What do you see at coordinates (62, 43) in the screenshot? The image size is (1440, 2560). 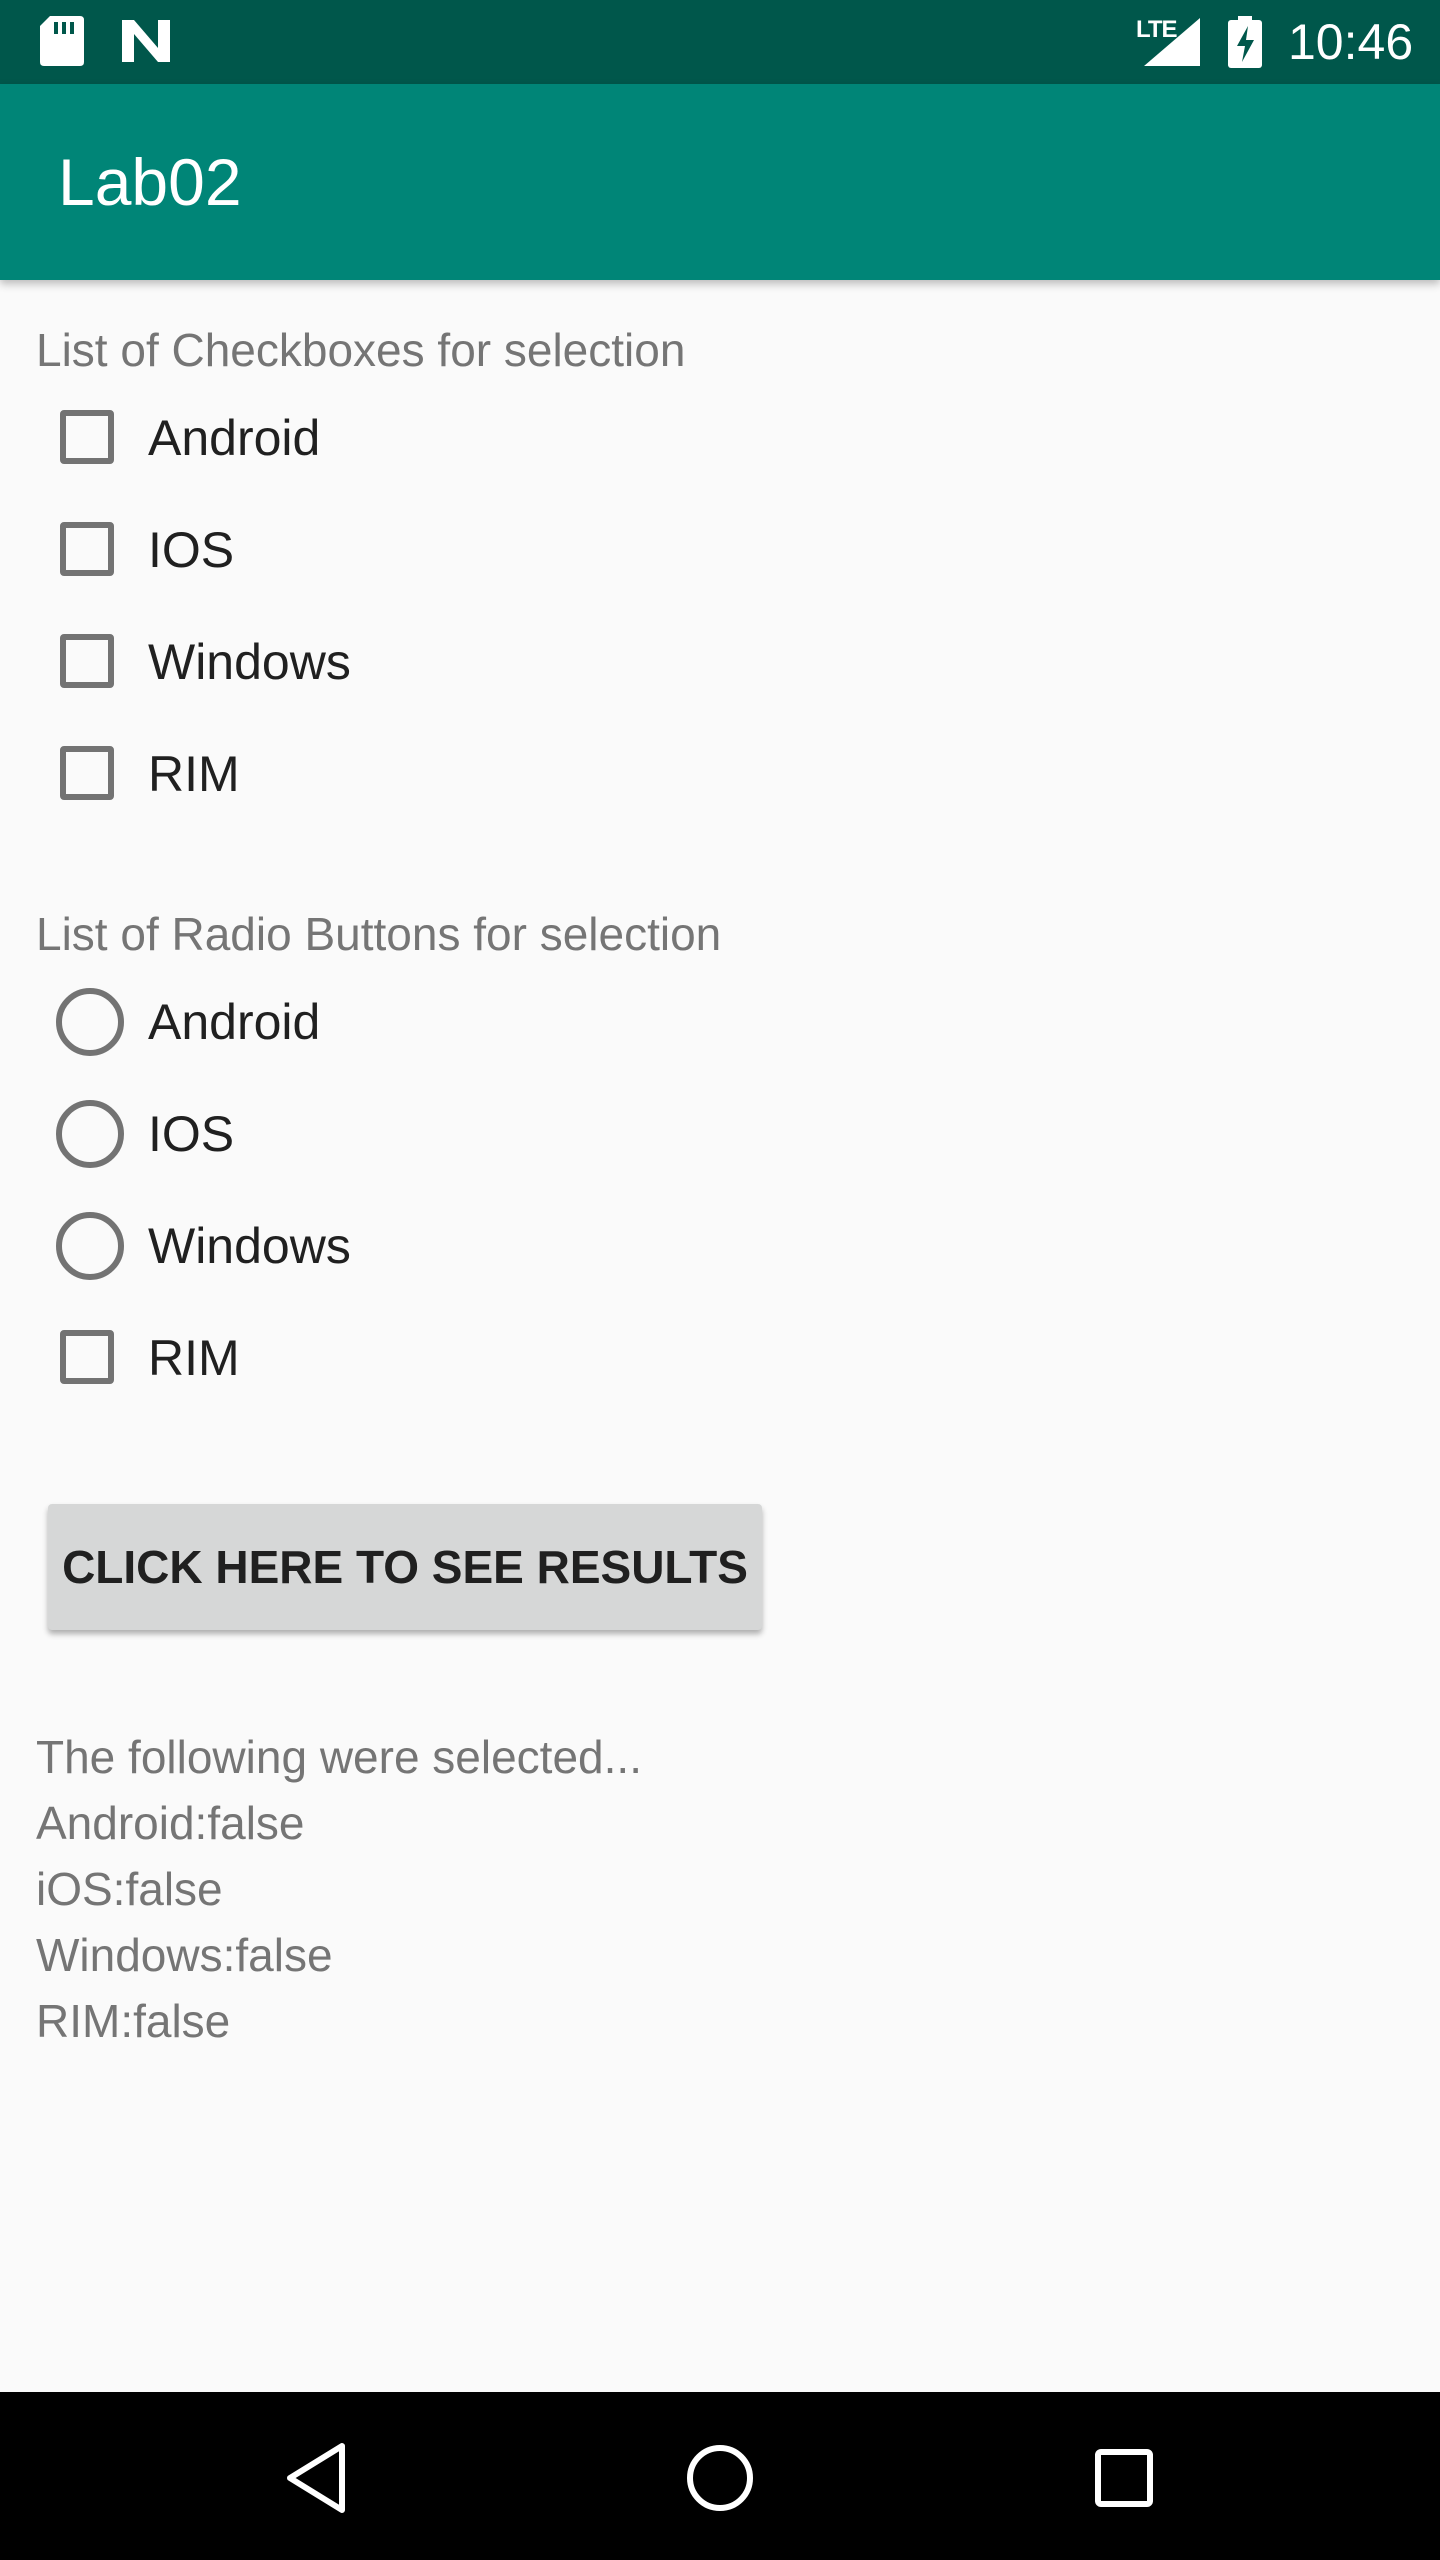 I see `sd-card-icon` at bounding box center [62, 43].